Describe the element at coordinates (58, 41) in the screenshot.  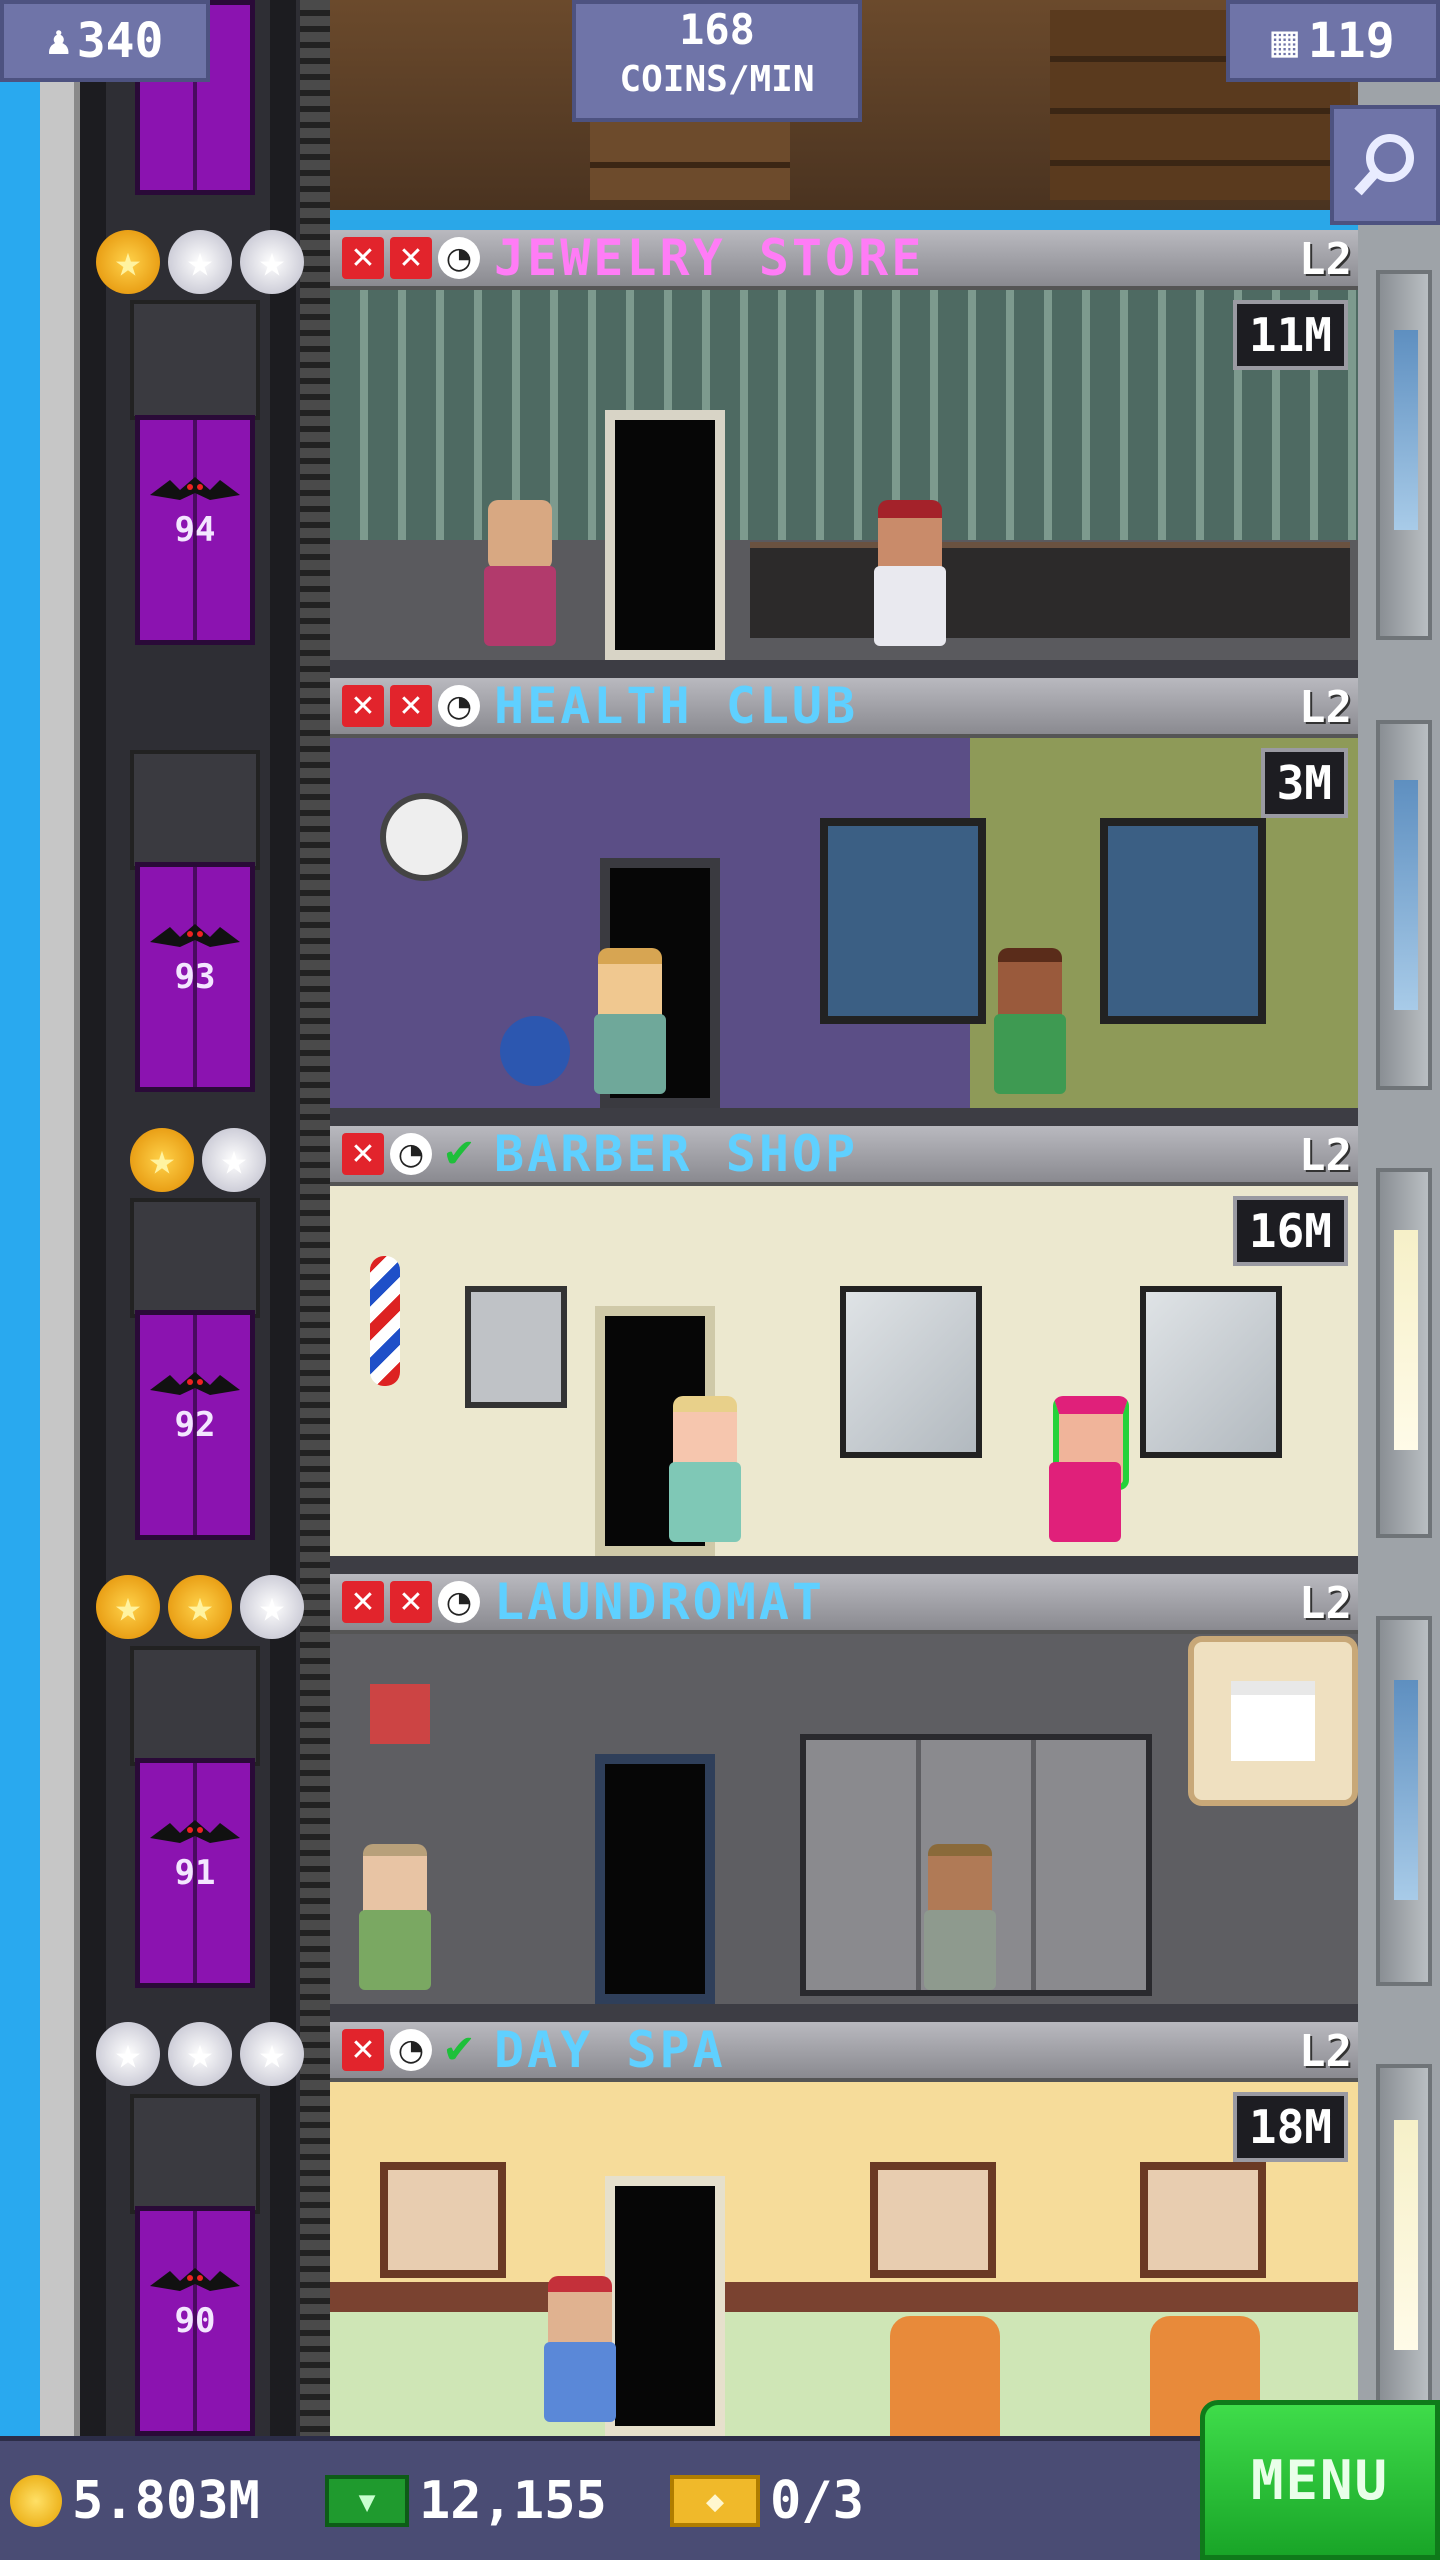
I see `person-icon: ♟` at that location.